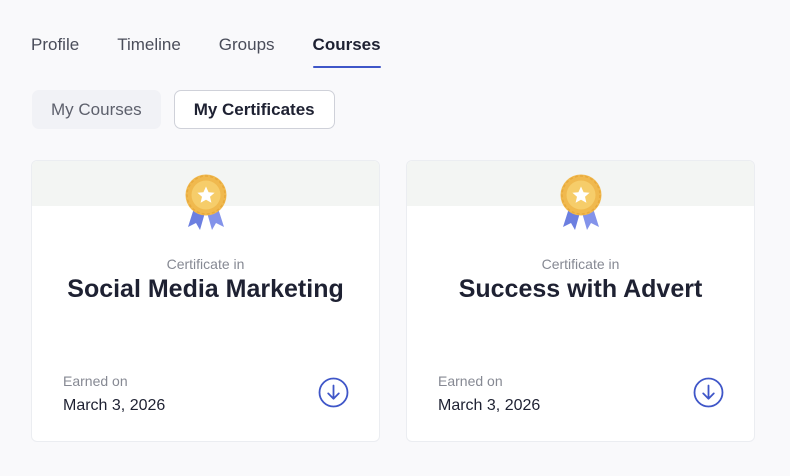 This screenshot has width=790, height=476. I want to click on certificate-title: Social Media Marketing, so click(205, 289).